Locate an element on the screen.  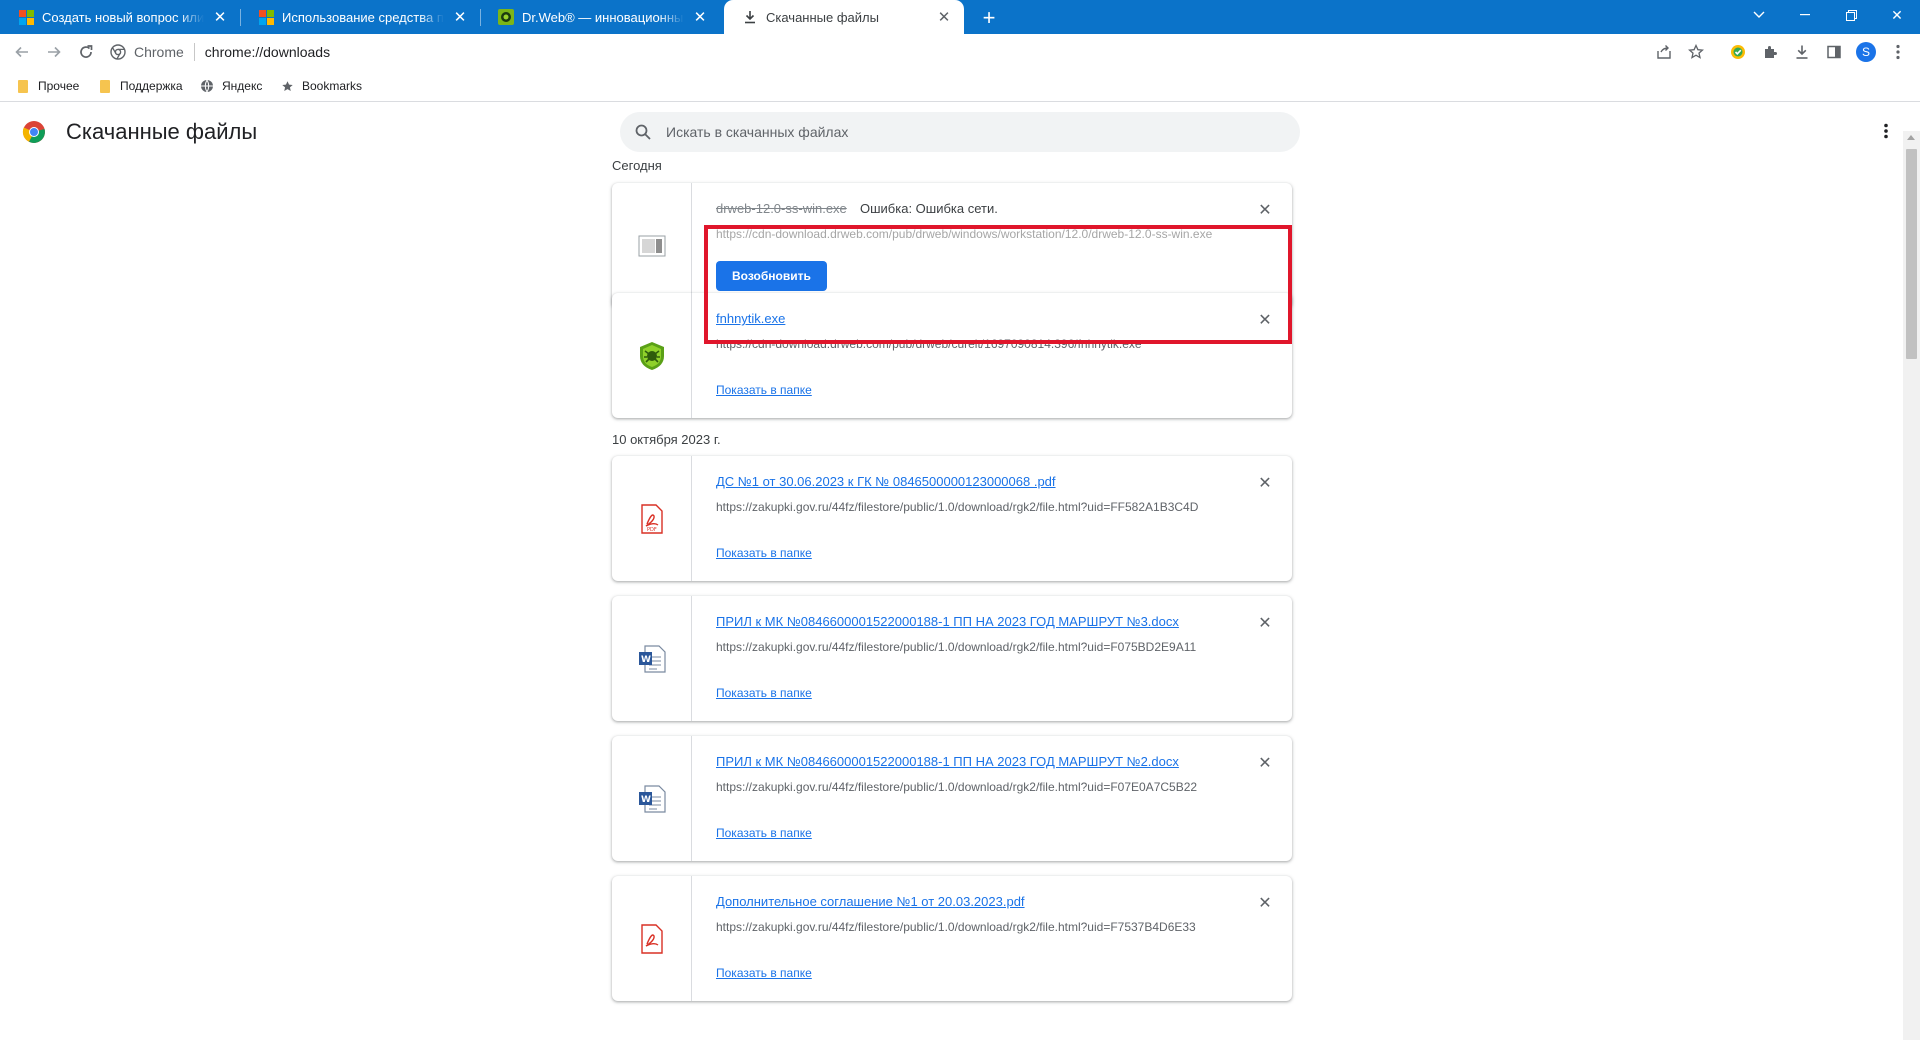
svg-text: PDF is located at coordinates (652, 530).